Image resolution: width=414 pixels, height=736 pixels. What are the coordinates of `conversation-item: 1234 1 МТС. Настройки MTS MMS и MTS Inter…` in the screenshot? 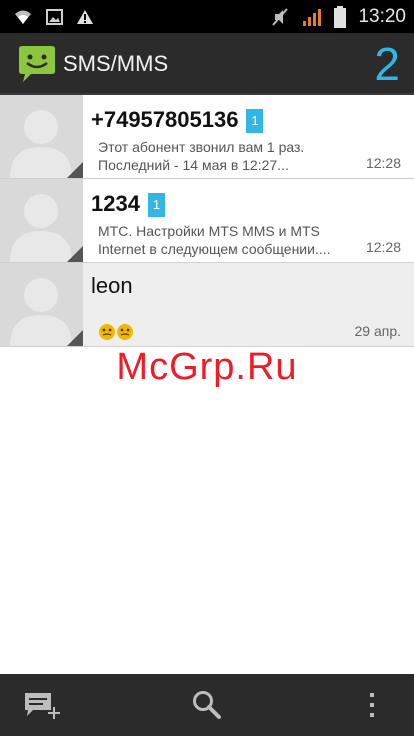 It's located at (207, 221).